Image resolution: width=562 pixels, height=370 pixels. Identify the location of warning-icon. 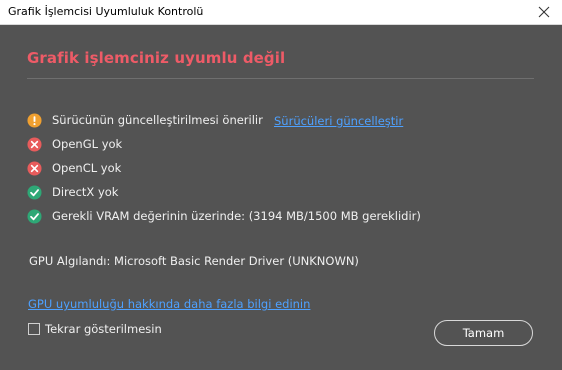
(34, 120).